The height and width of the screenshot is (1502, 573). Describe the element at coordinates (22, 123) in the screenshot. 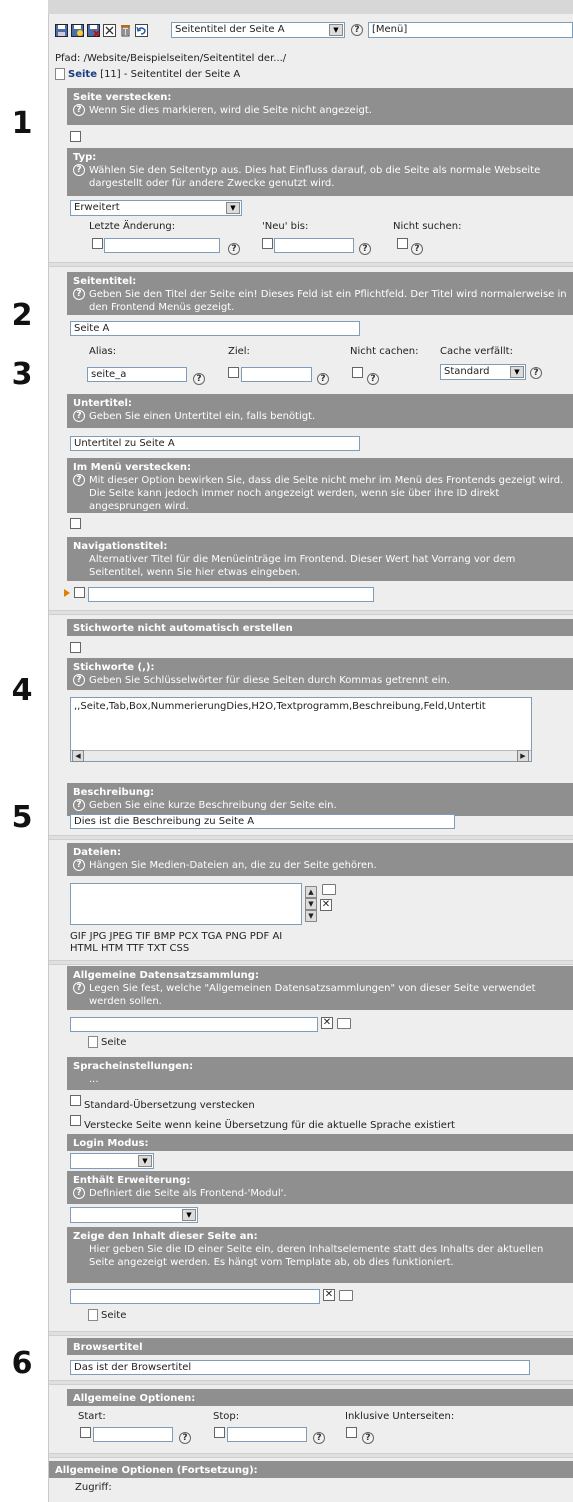

I see `marker-1: 1` at that location.